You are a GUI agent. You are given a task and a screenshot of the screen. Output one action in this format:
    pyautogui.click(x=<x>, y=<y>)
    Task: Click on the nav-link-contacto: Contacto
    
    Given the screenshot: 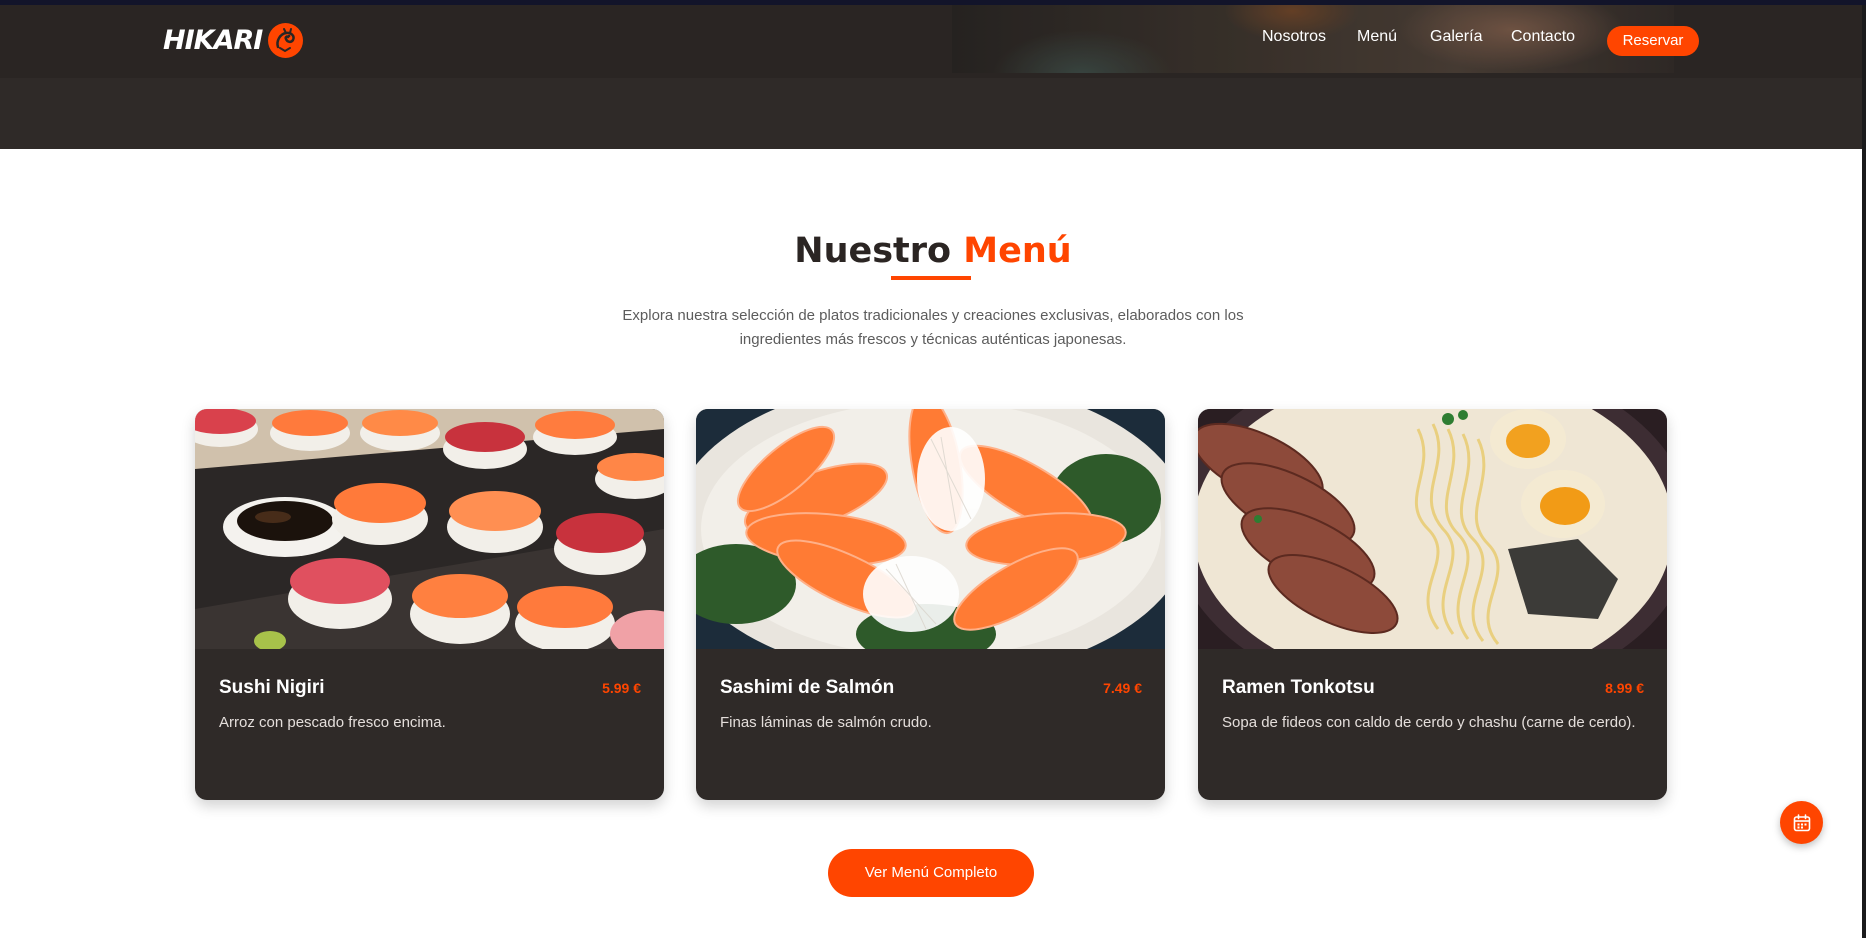 What is the action you would take?
    pyautogui.click(x=1543, y=37)
    